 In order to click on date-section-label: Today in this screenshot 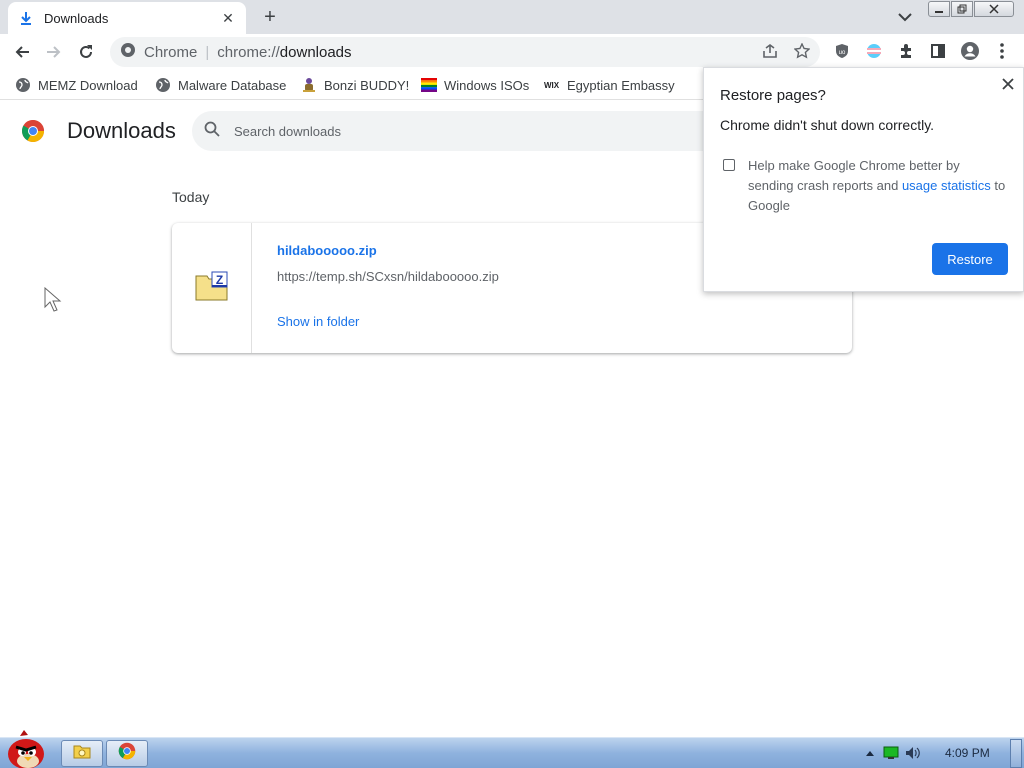, I will do `click(191, 197)`.